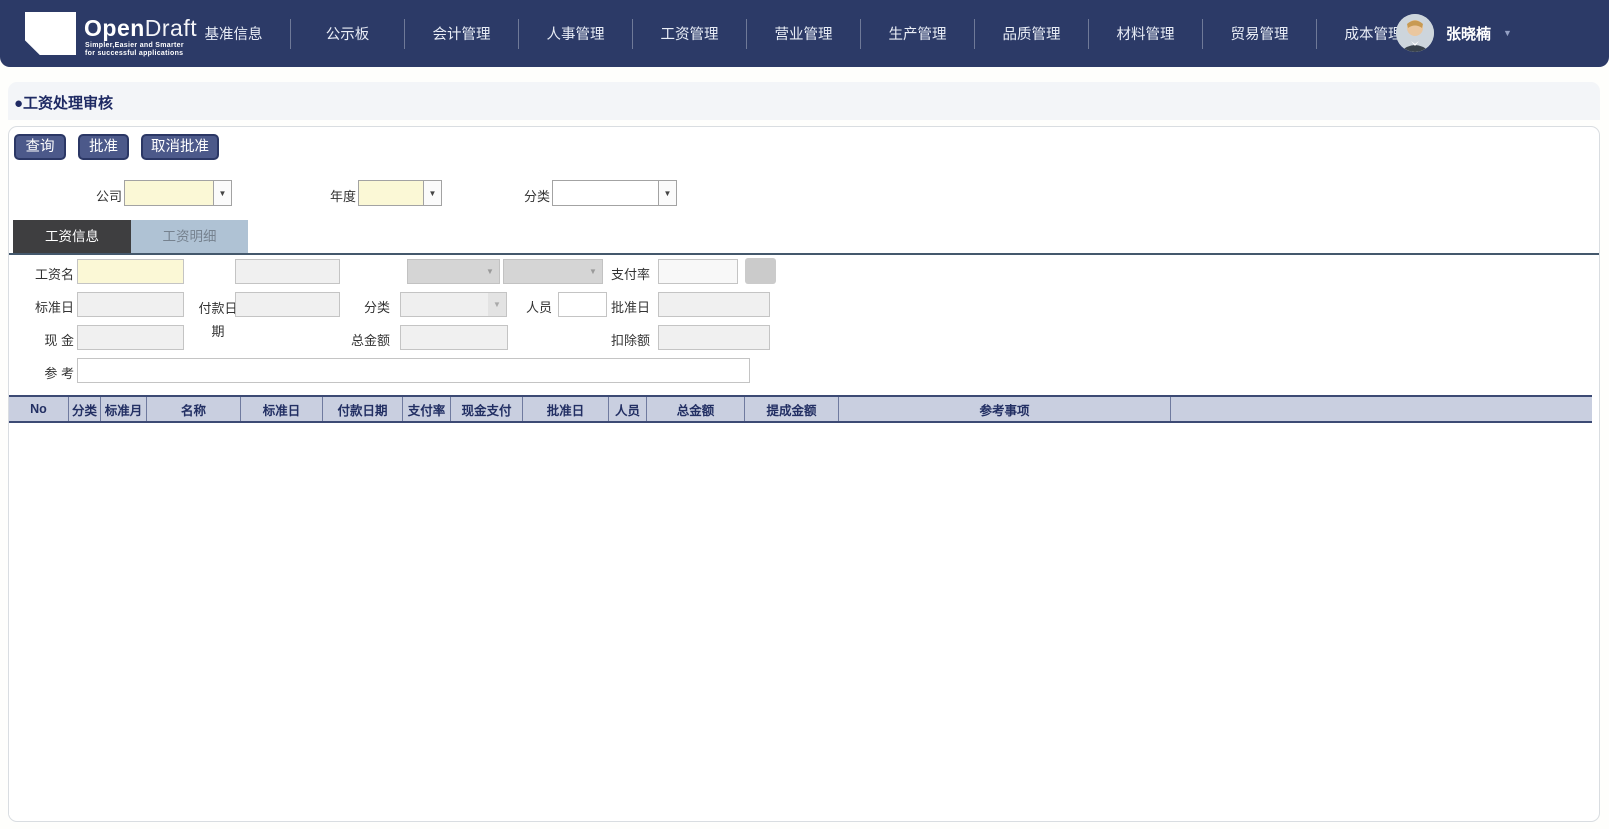  What do you see at coordinates (804, 101) in the screenshot?
I see `page-title-band` at bounding box center [804, 101].